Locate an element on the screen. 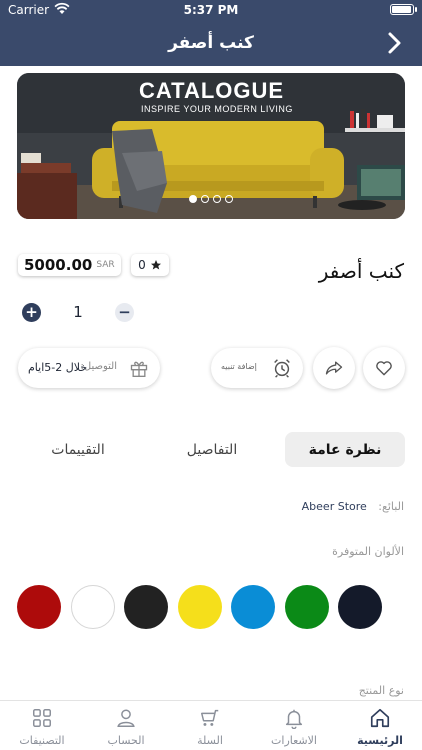 The width and height of the screenshot is (422, 750). minus-icon: − is located at coordinates (124, 312).